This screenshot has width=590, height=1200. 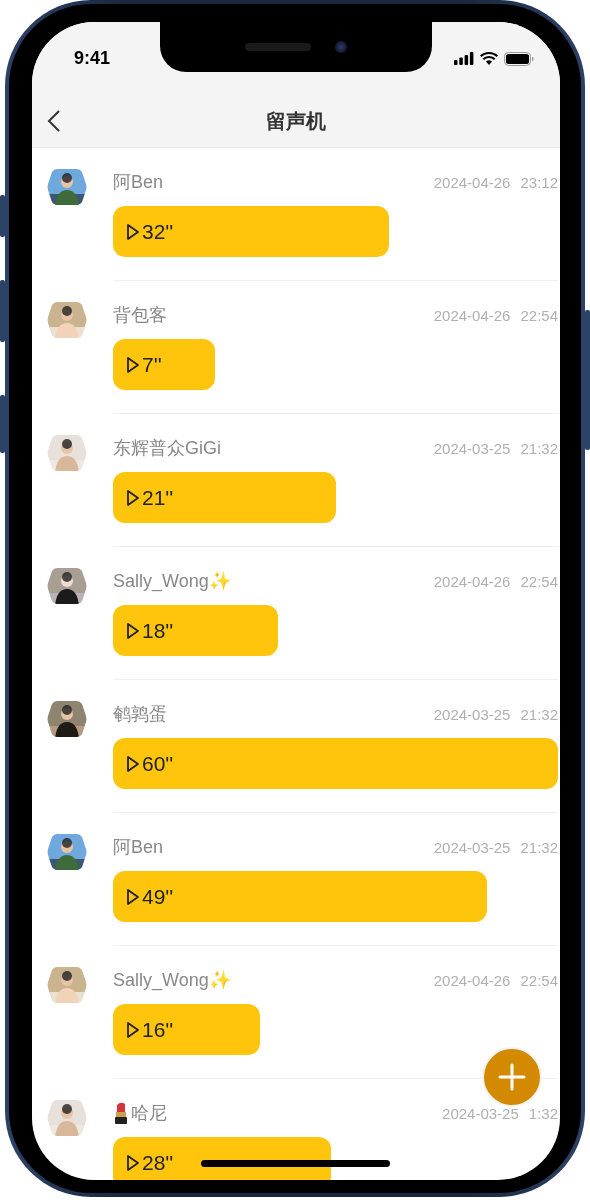 What do you see at coordinates (167, 448) in the screenshot?
I see `user-name: 东辉普众GiGi` at bounding box center [167, 448].